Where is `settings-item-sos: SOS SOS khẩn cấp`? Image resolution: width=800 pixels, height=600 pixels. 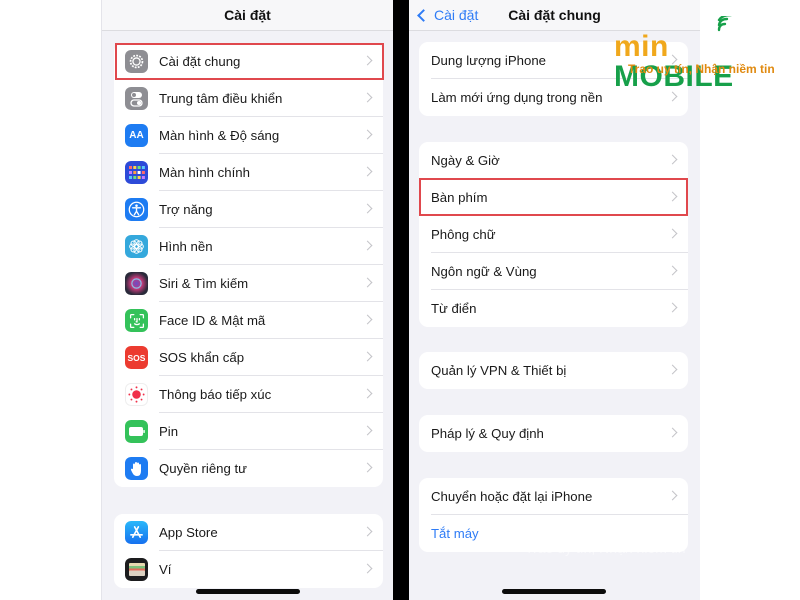 settings-item-sos: SOS SOS khẩn cấp is located at coordinates (248, 357).